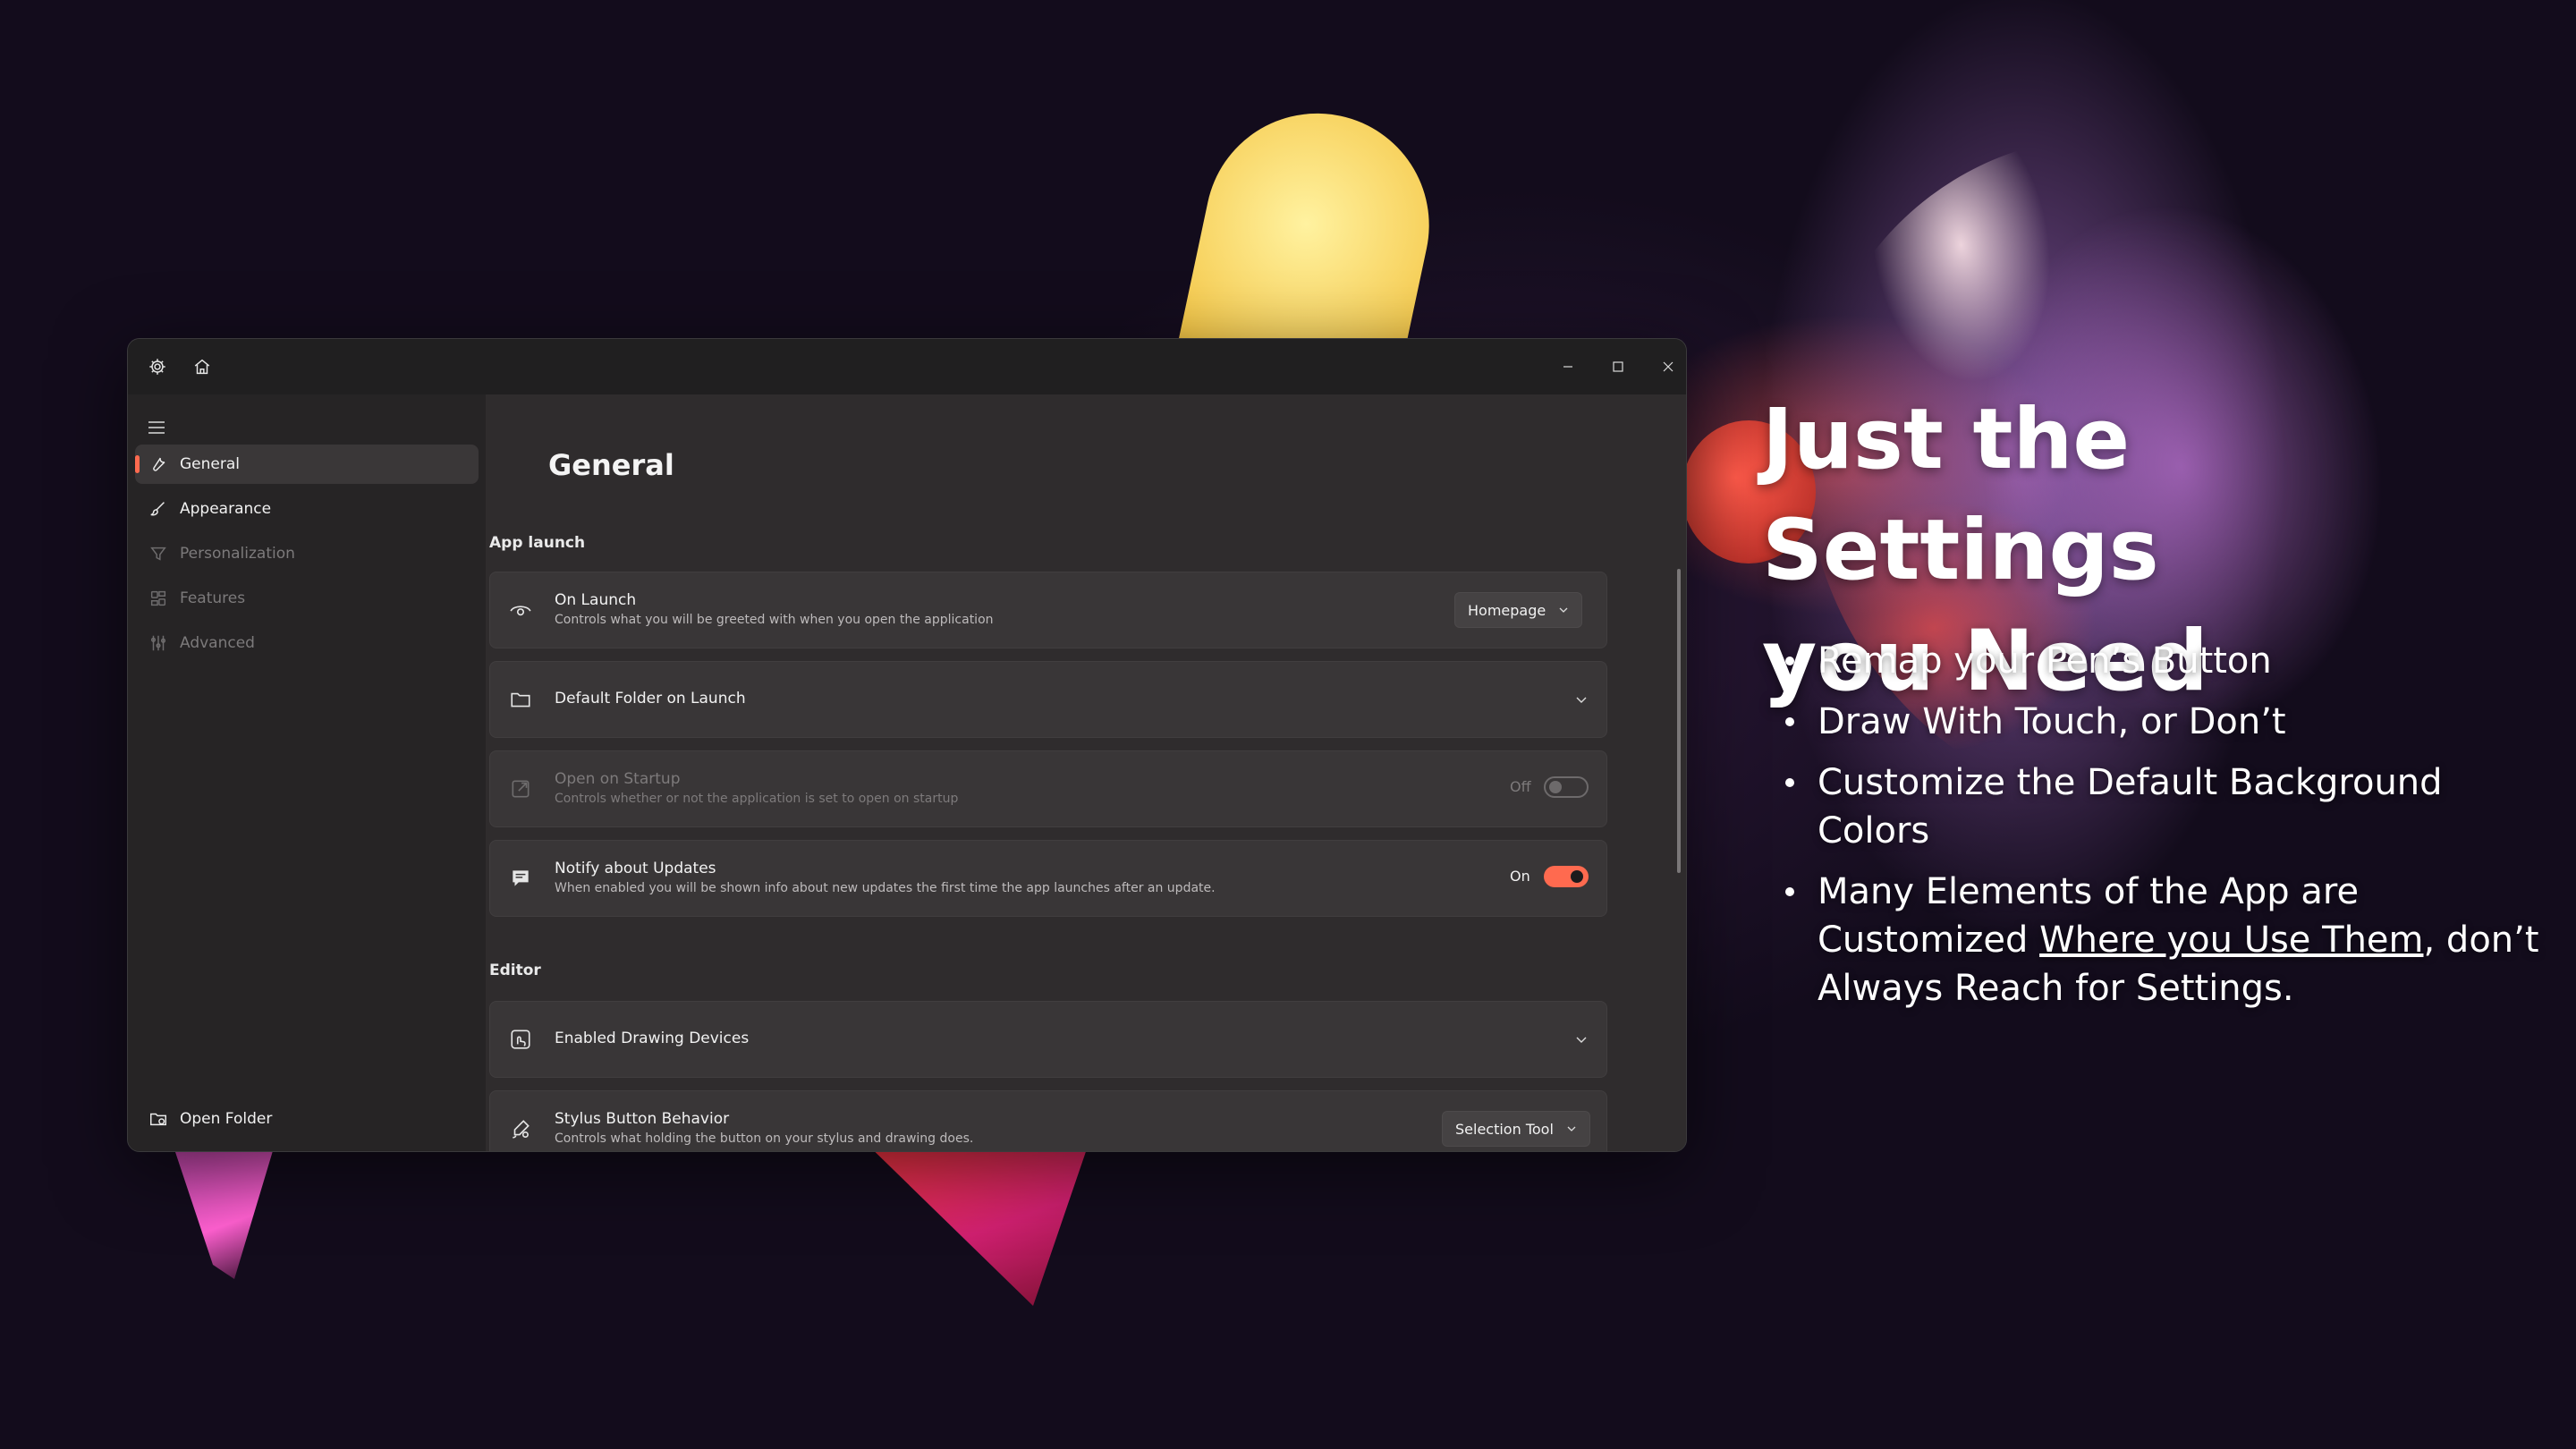 The width and height of the screenshot is (2576, 1449). I want to click on sidebar-item-label: Personalization, so click(237, 554).